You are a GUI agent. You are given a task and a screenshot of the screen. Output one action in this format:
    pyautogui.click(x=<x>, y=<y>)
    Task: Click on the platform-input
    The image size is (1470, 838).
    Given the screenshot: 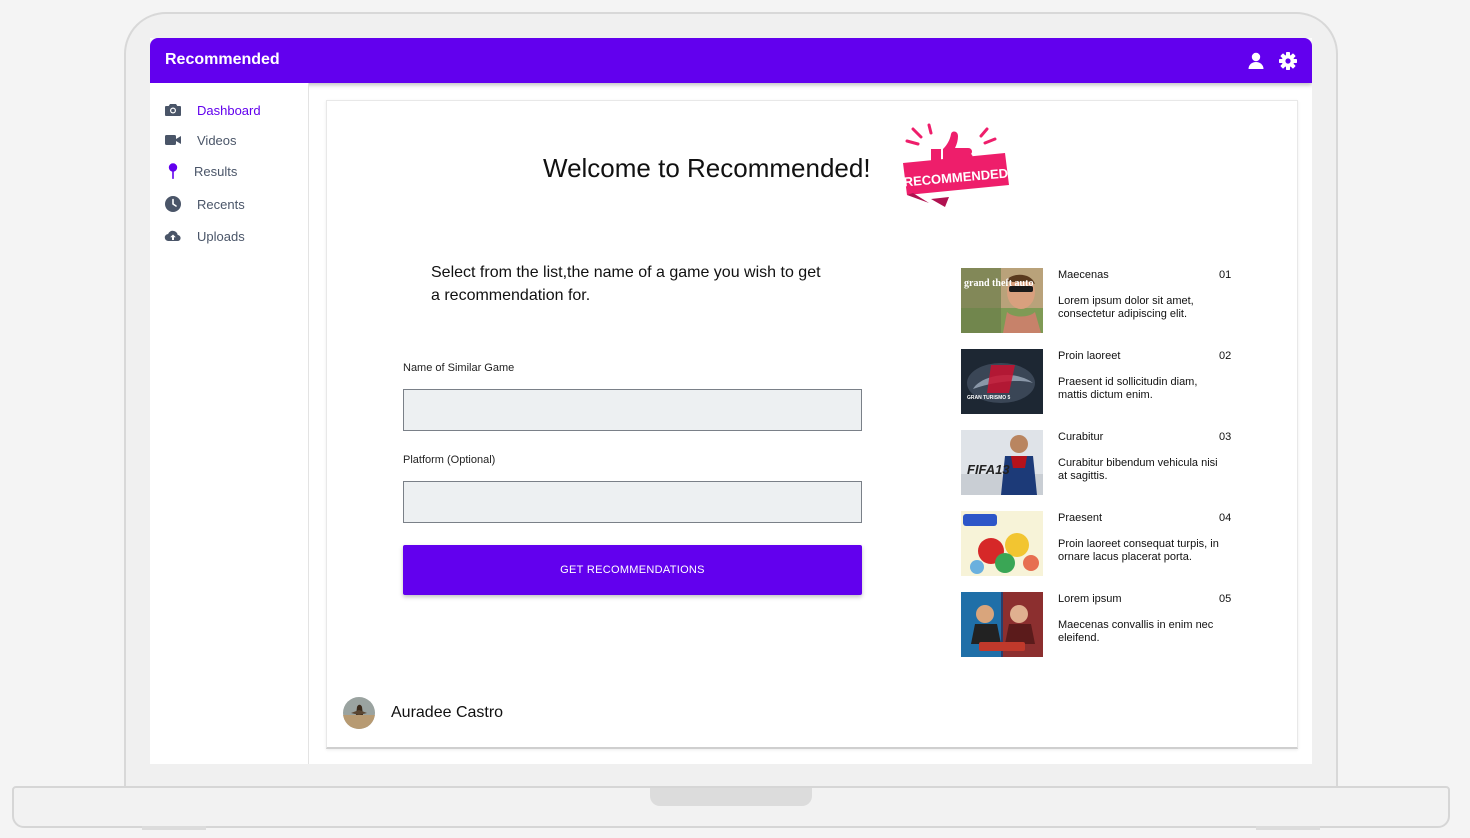 What is the action you would take?
    pyautogui.click(x=632, y=502)
    